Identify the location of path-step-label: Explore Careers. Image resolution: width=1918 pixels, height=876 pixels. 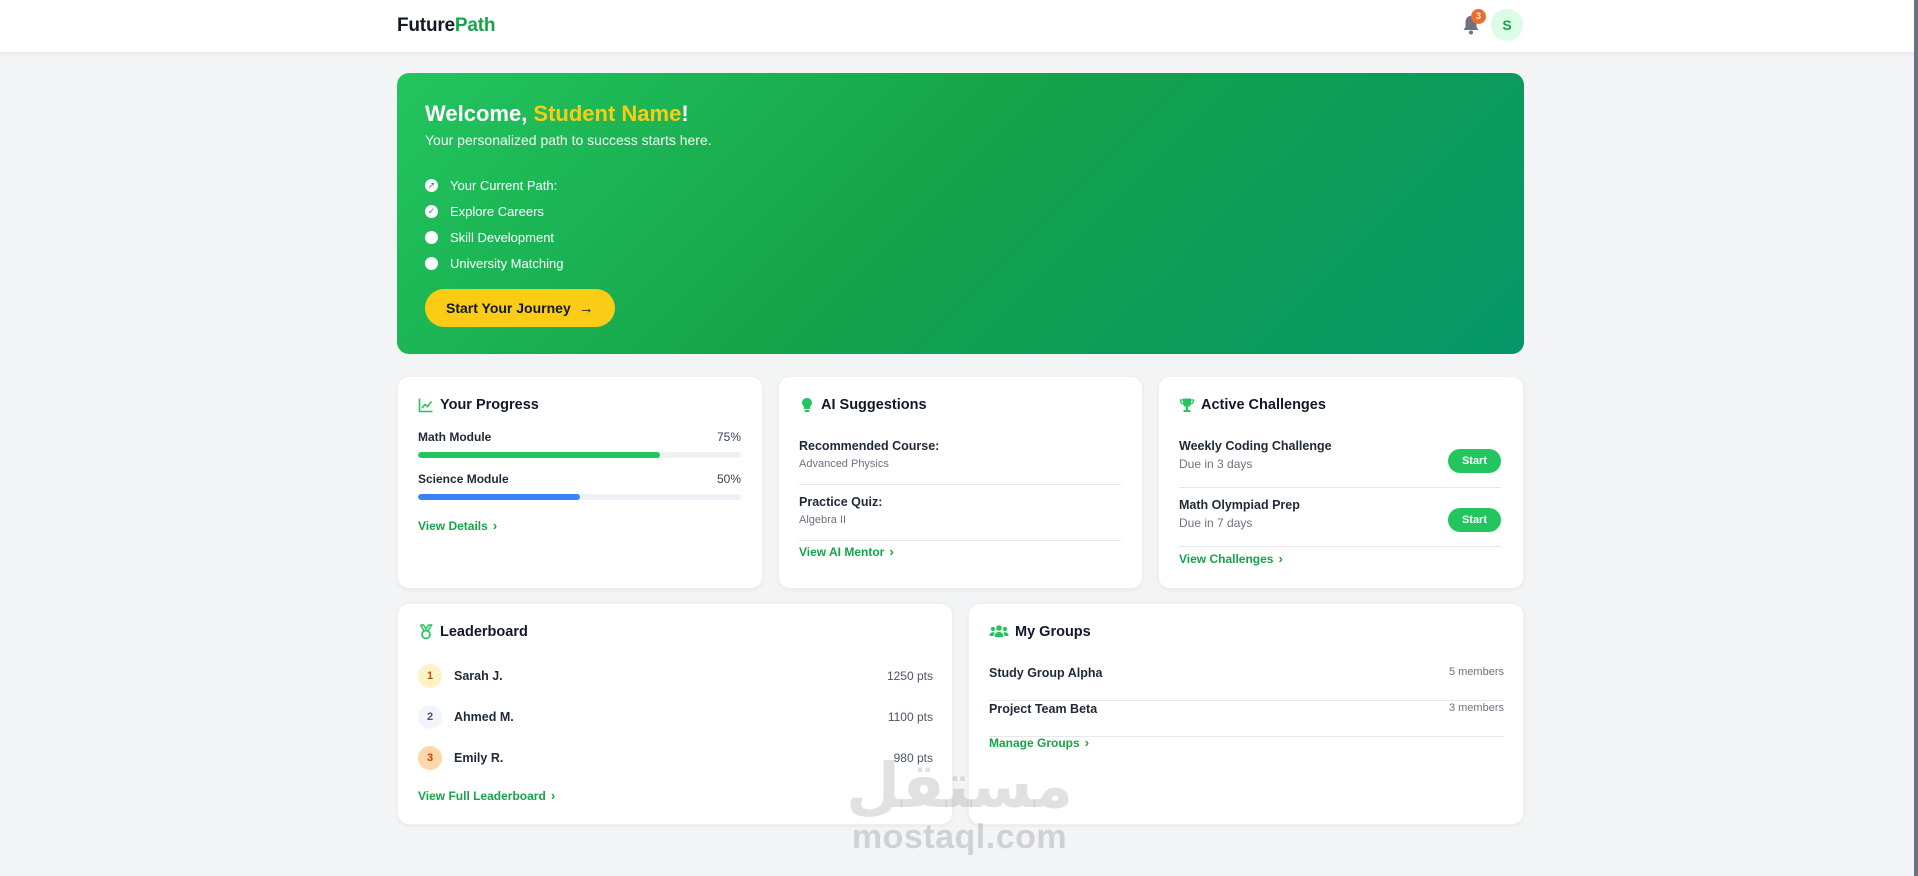
(497, 211).